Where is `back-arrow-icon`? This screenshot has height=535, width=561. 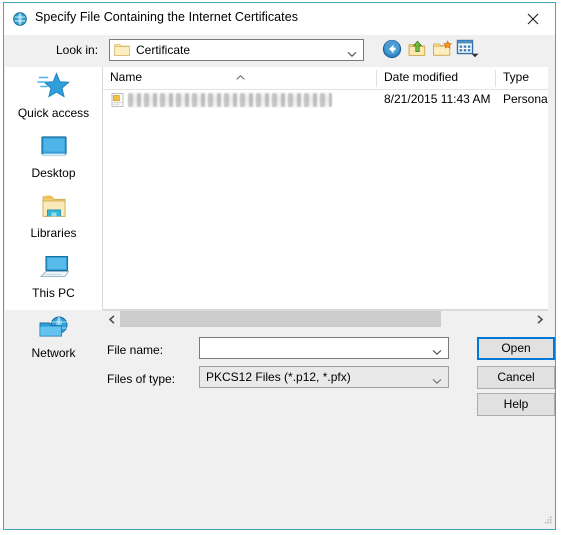
back-arrow-icon is located at coordinates (392, 49).